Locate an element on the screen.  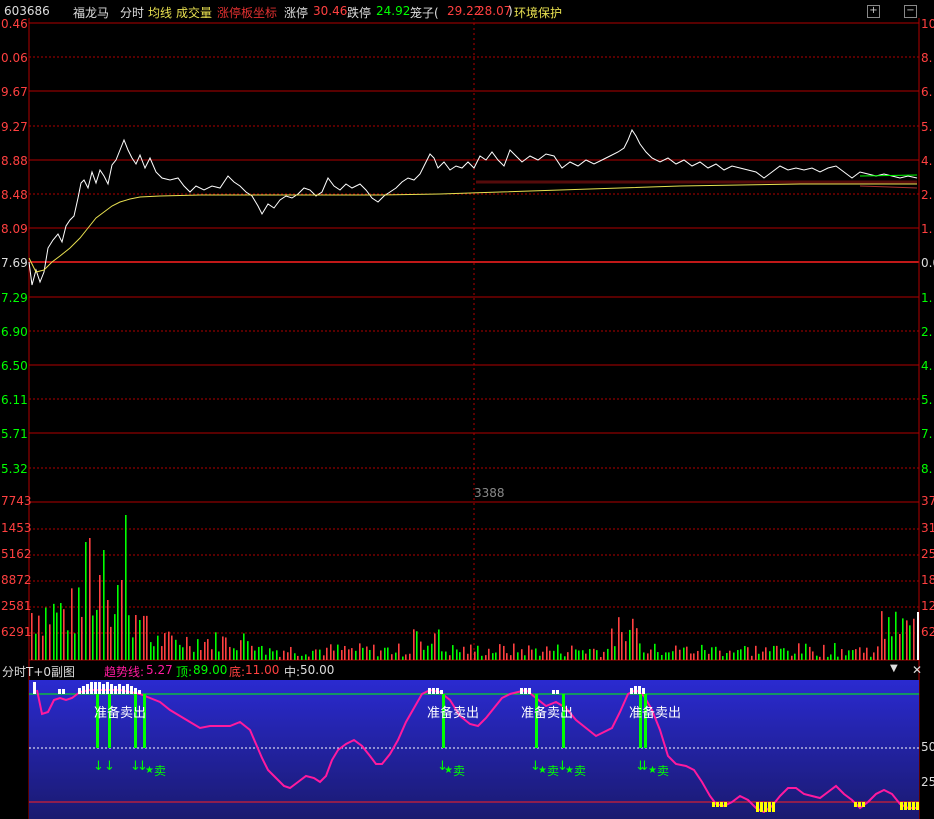
price-tick-label: 7.69 is located at coordinates (14, 263).